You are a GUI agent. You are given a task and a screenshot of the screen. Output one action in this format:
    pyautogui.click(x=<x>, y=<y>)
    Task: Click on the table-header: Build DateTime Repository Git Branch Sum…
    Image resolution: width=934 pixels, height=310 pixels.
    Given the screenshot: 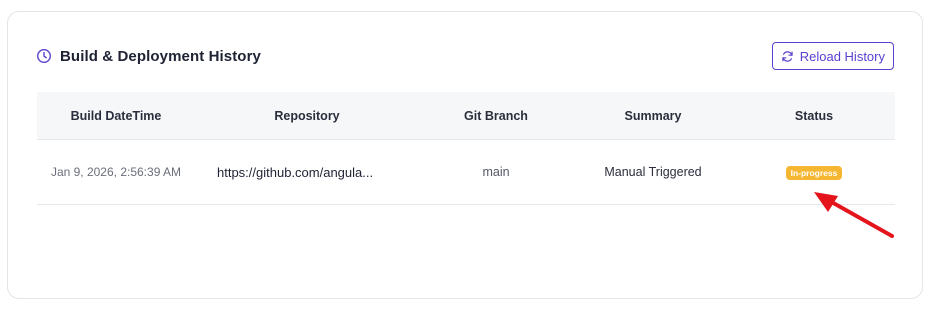 What is the action you would take?
    pyautogui.click(x=466, y=116)
    